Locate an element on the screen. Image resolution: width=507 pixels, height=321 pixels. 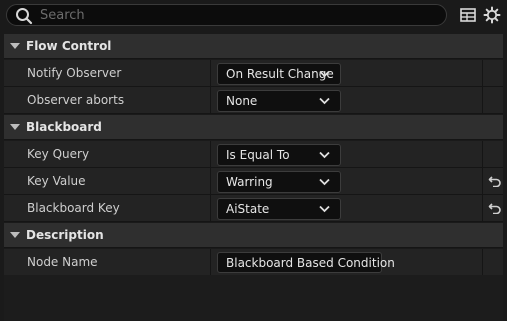
property-label: Notify Observer is located at coordinates (74, 73).